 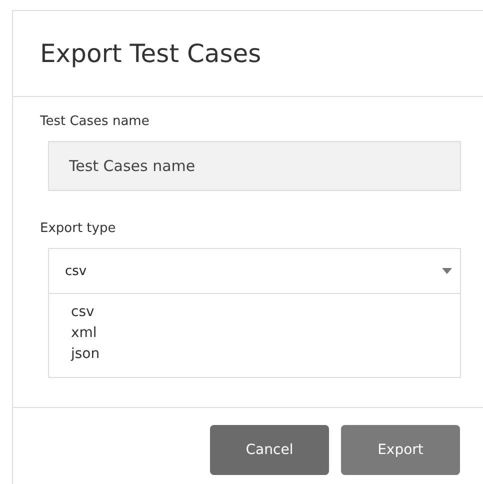 I want to click on export-type-select: csv, so click(x=254, y=271).